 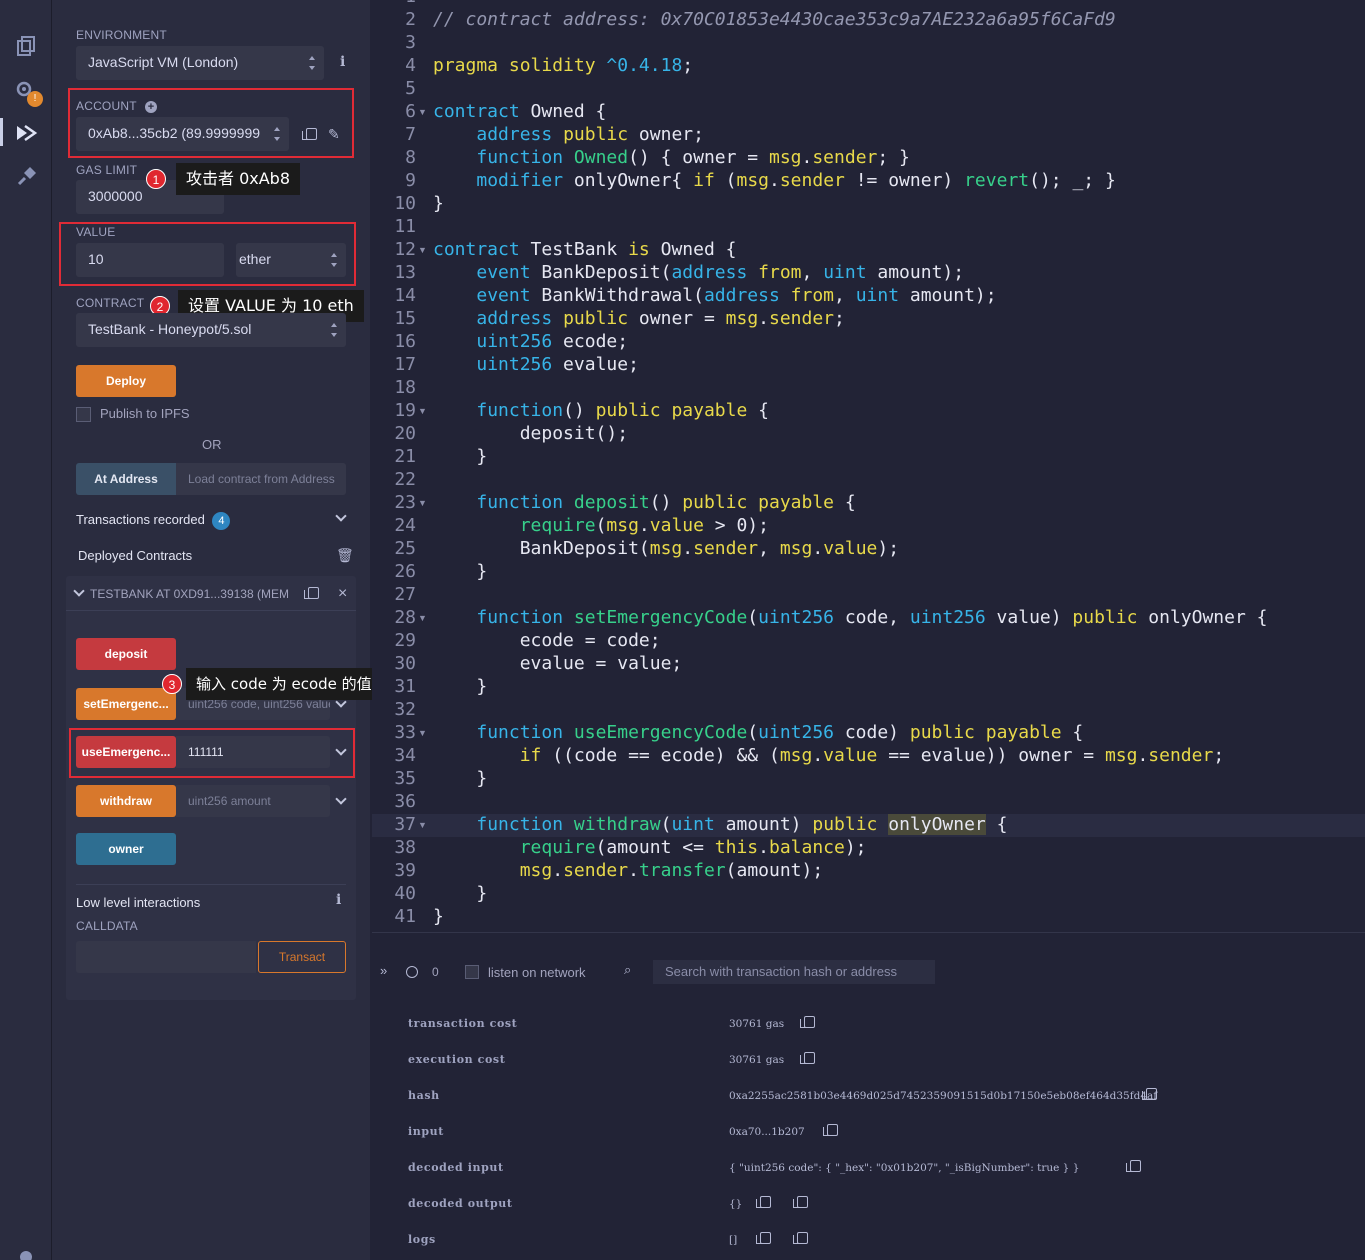 What do you see at coordinates (291, 260) in the screenshot?
I see `value-unit-select: ether` at bounding box center [291, 260].